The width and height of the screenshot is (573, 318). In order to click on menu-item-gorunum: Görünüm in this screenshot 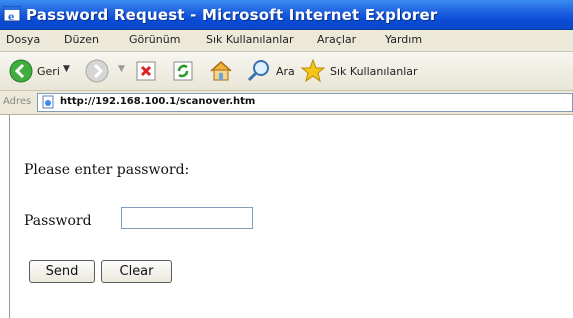, I will do `click(154, 39)`.